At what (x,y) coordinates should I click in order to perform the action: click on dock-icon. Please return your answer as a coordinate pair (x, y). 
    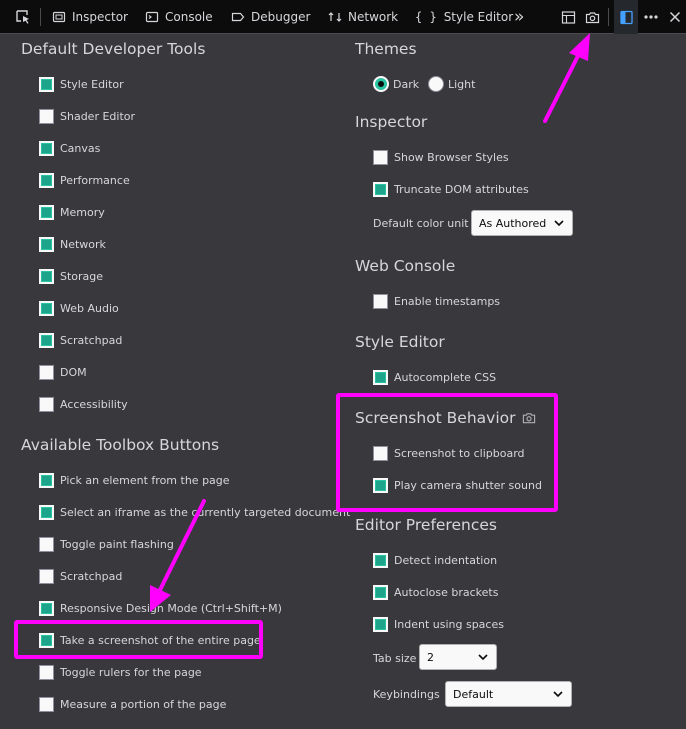
    Looking at the image, I should click on (626, 17).